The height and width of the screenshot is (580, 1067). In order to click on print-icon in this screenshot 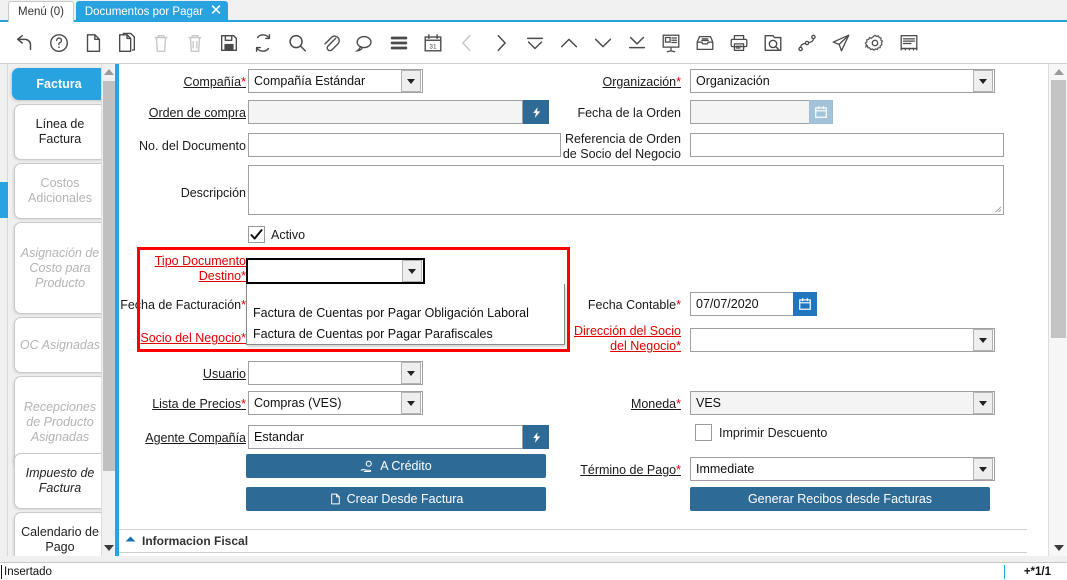, I will do `click(739, 43)`.